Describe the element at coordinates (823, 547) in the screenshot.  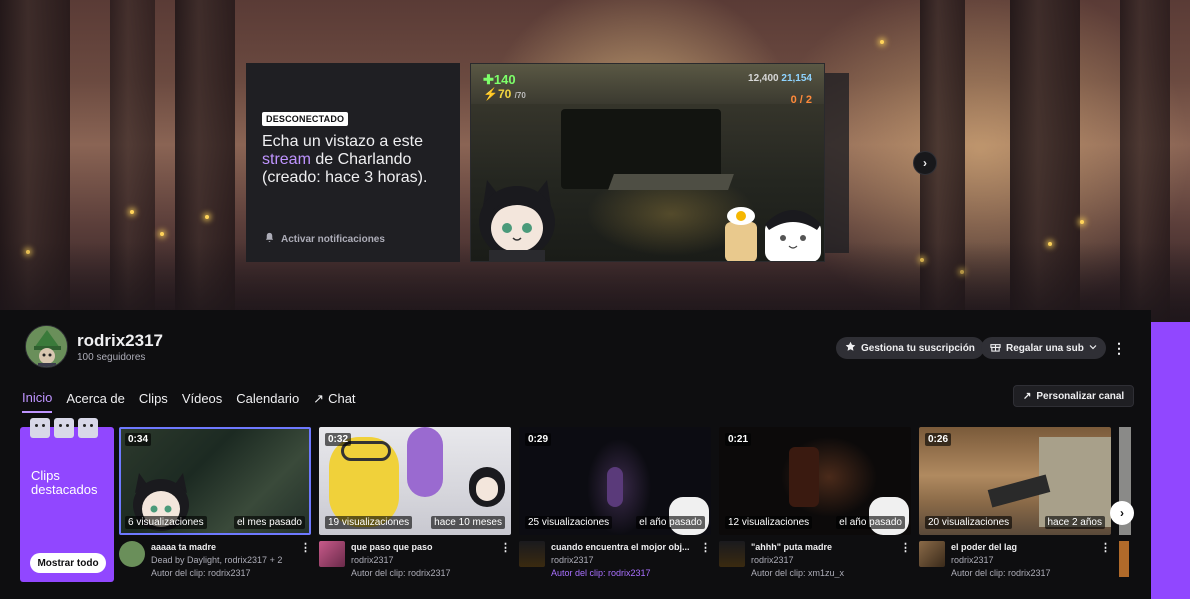
I see `clip-title: "ahhh" puta madre` at that location.